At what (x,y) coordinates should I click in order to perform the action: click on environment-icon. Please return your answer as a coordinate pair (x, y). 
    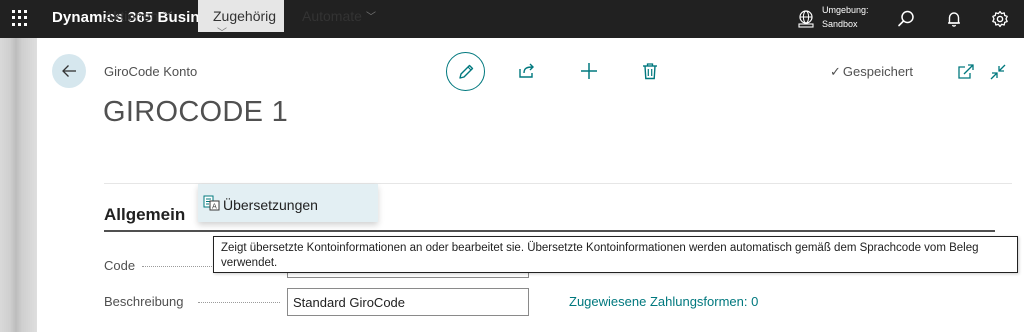
    Looking at the image, I should click on (806, 19).